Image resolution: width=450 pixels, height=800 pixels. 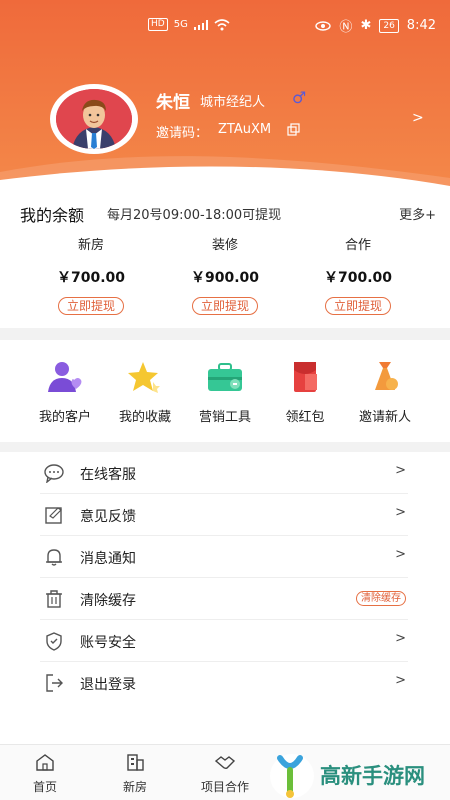 What do you see at coordinates (224, 557) in the screenshot?
I see `settings-row-notifications: 消息通知 >` at bounding box center [224, 557].